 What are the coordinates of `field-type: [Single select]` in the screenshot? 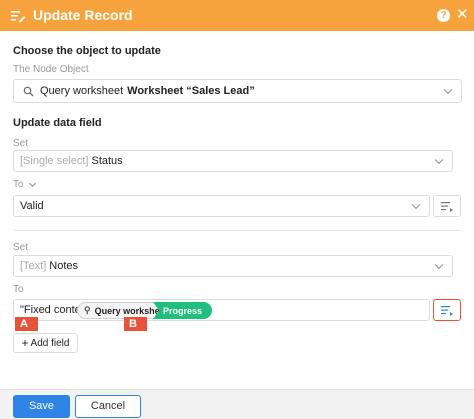 It's located at (54, 161).